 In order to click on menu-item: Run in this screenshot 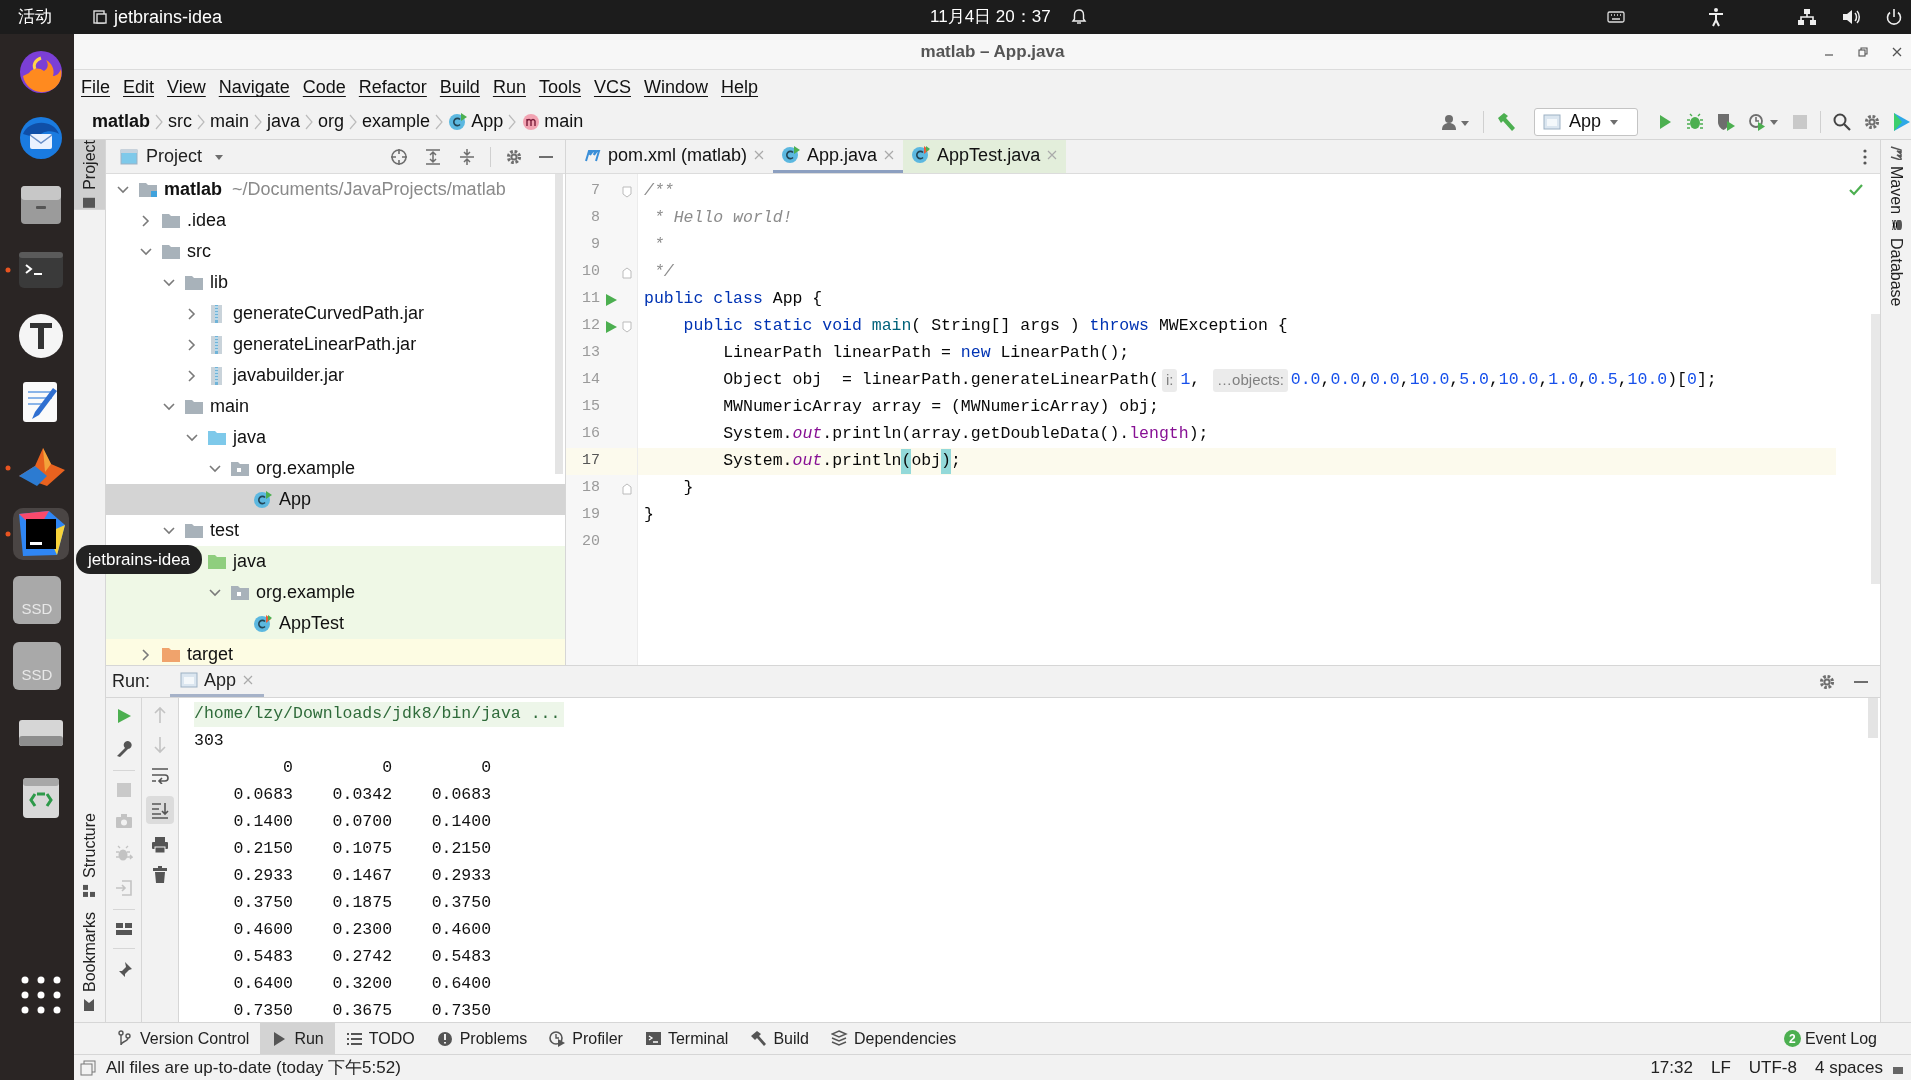, I will do `click(509, 87)`.